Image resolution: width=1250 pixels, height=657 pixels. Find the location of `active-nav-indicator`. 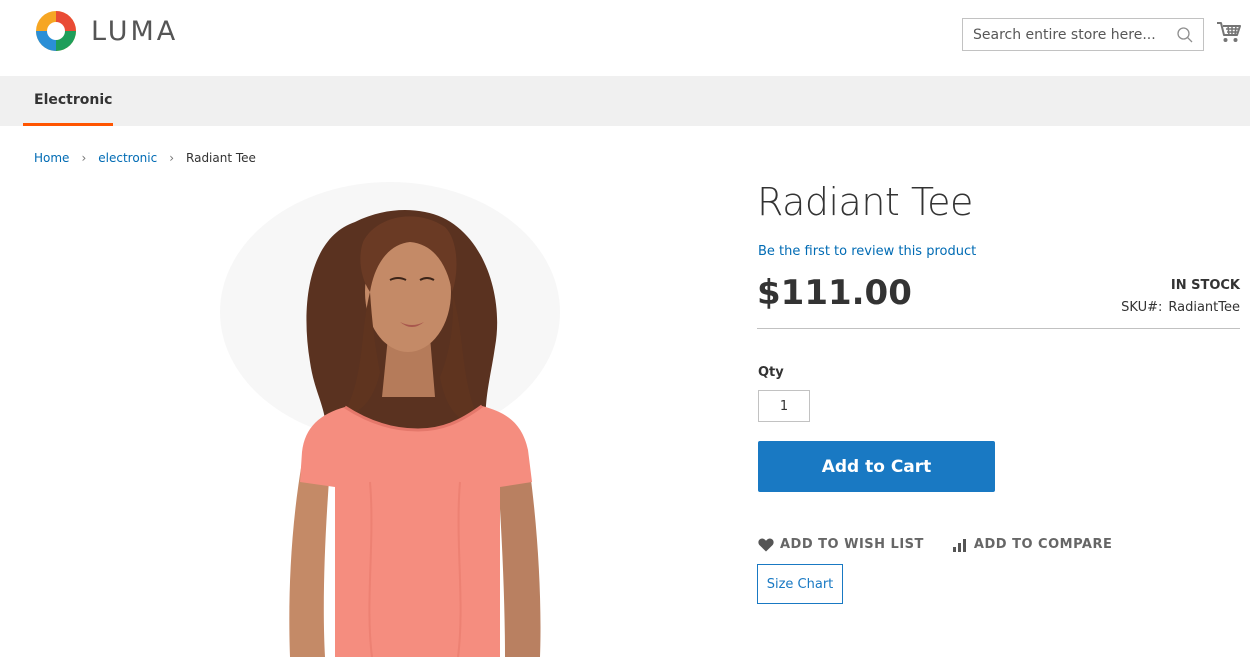

active-nav-indicator is located at coordinates (68, 124).